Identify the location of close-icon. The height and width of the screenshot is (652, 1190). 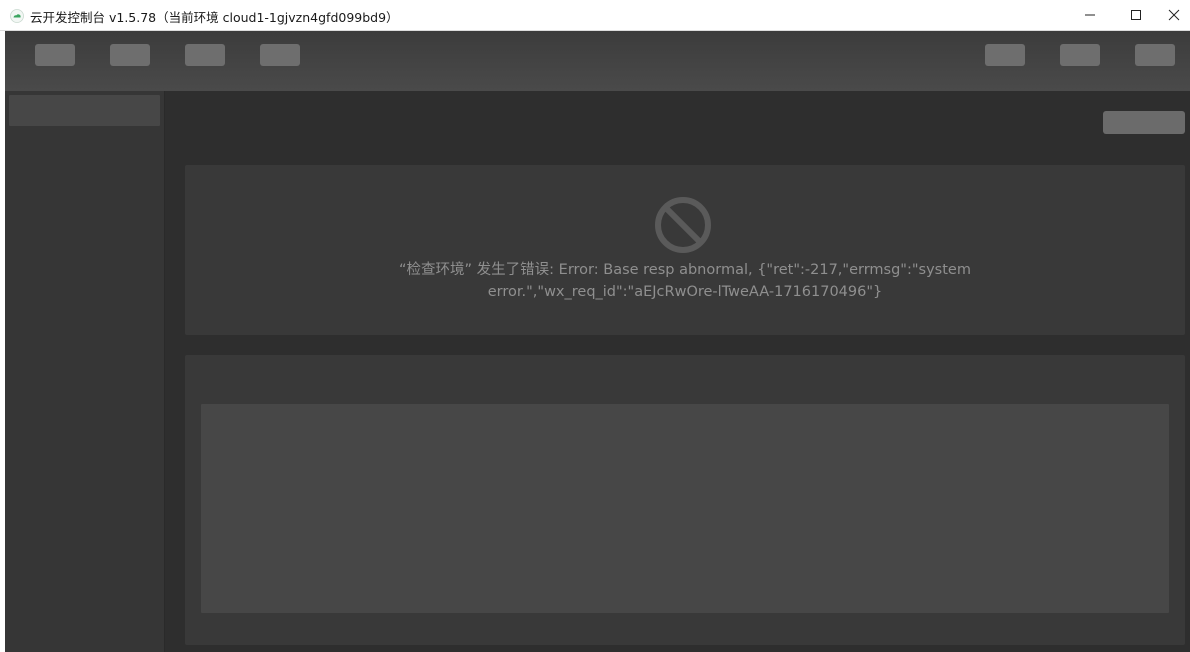
(1174, 15).